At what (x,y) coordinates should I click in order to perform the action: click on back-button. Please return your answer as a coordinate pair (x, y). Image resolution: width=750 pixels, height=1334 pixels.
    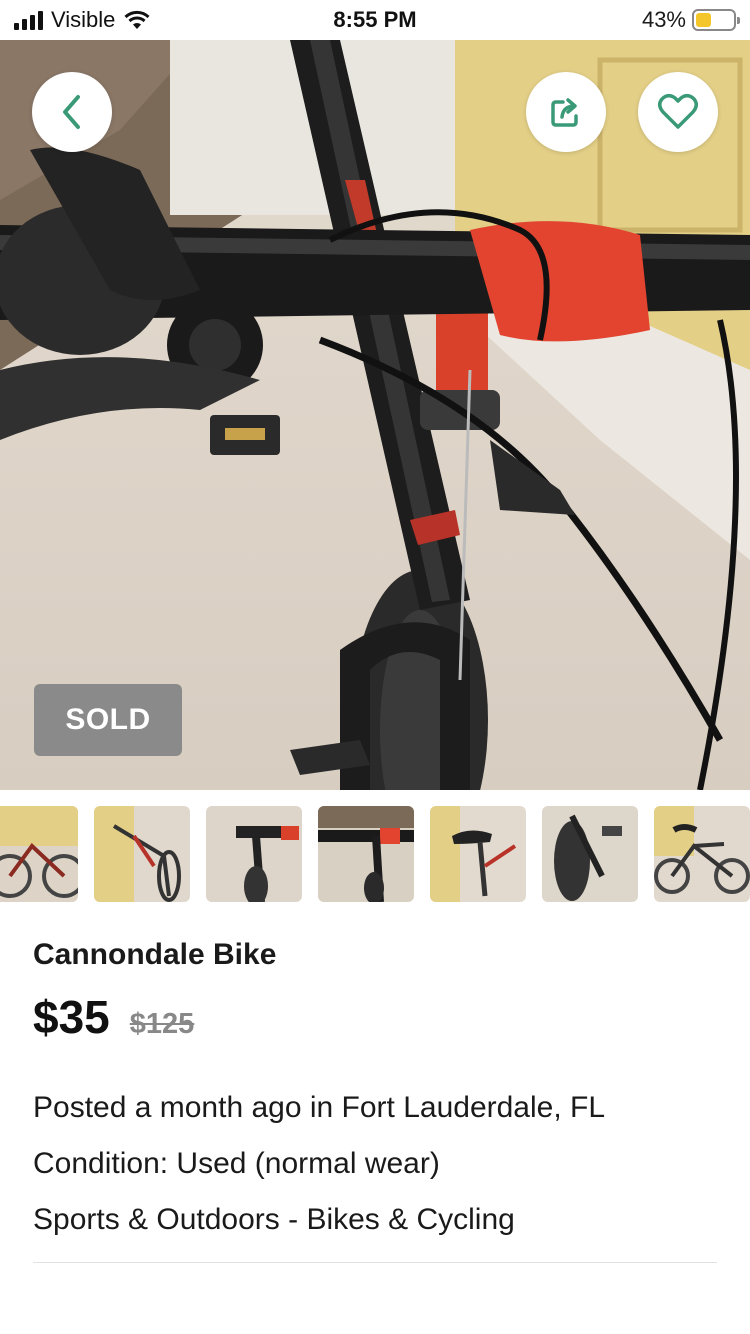
    Looking at the image, I should click on (72, 112).